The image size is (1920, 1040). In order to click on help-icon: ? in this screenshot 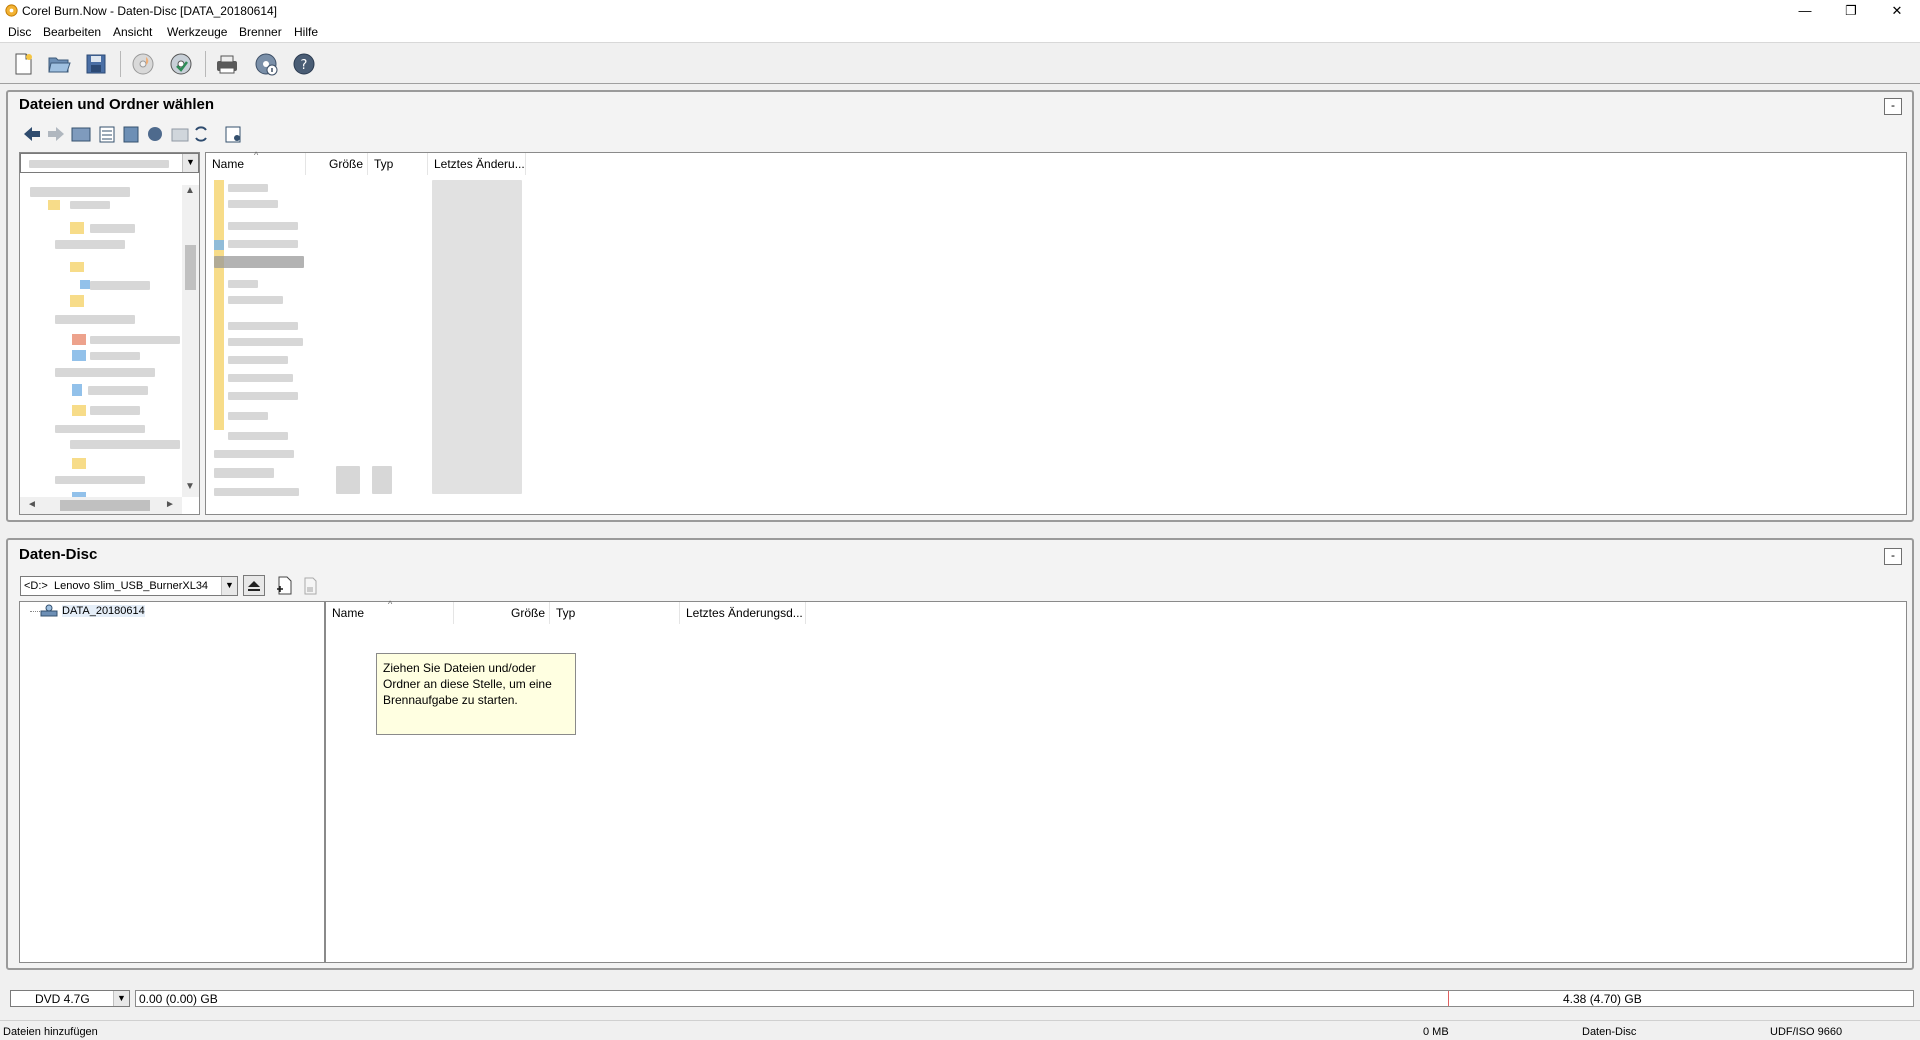, I will do `click(304, 64)`.